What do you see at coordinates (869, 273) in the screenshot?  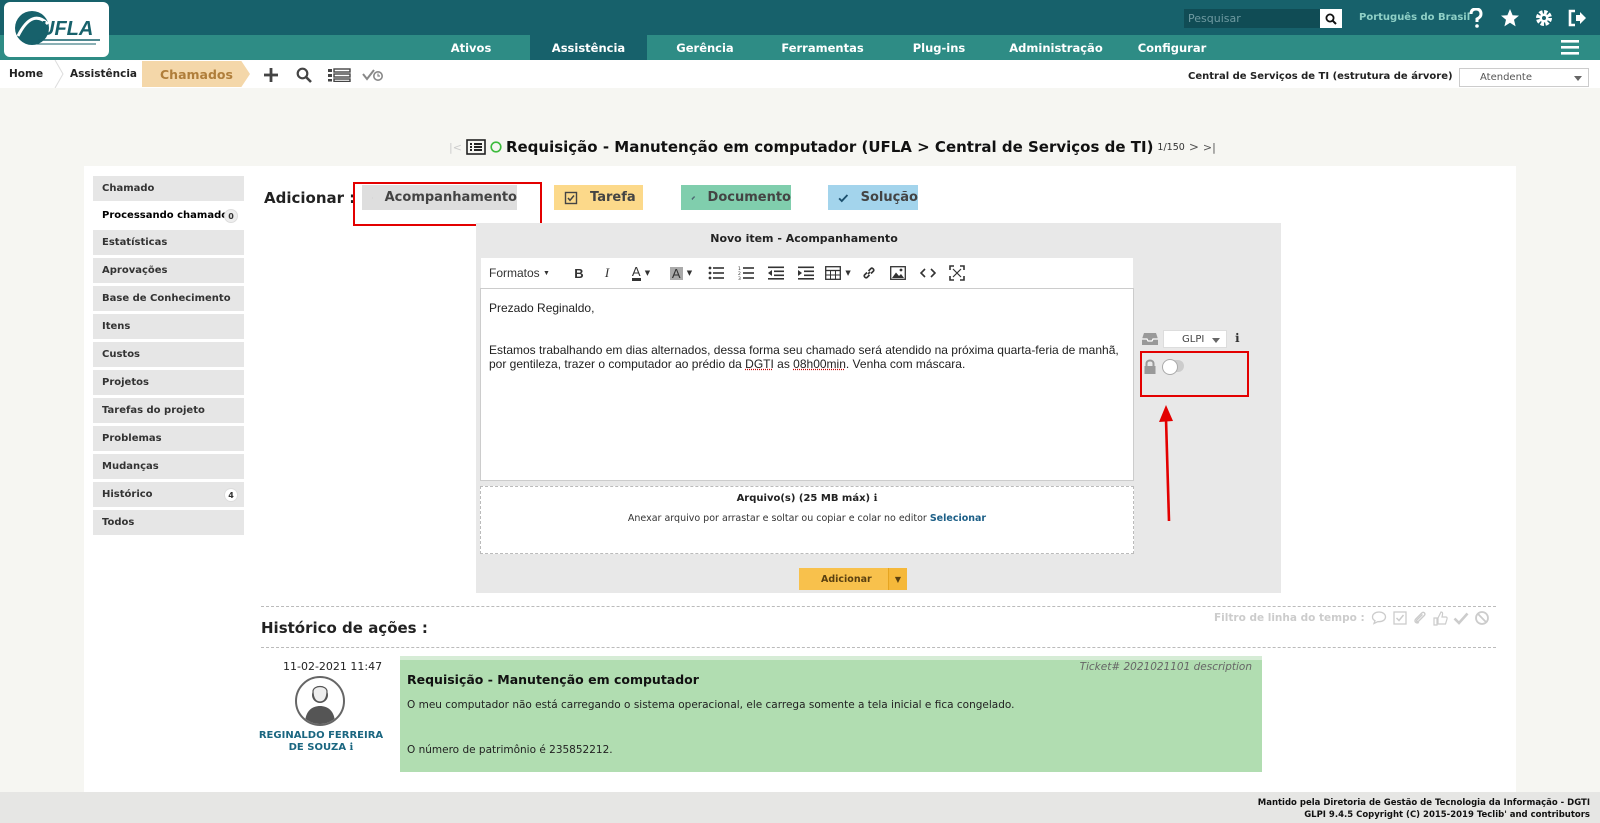 I see `link-icon` at bounding box center [869, 273].